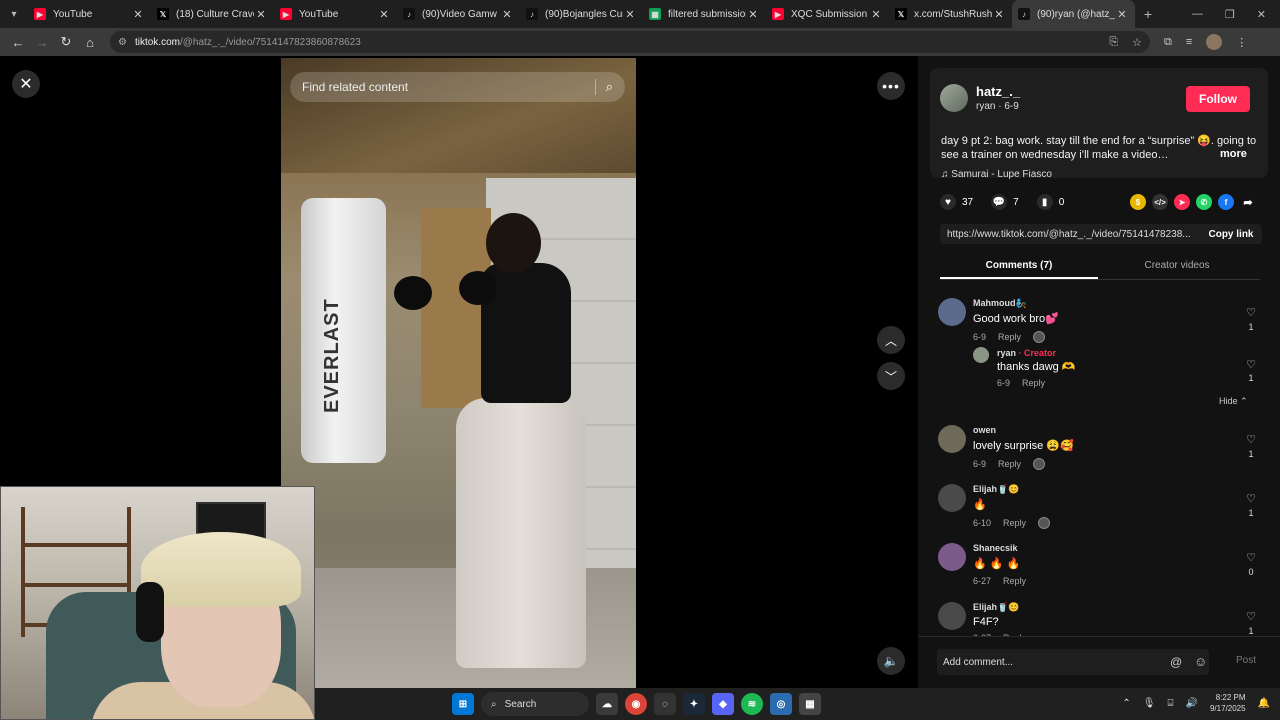 This screenshot has width=1280, height=720. What do you see at coordinates (14, 14) in the screenshot?
I see `tab-search-icon: ▾` at bounding box center [14, 14].